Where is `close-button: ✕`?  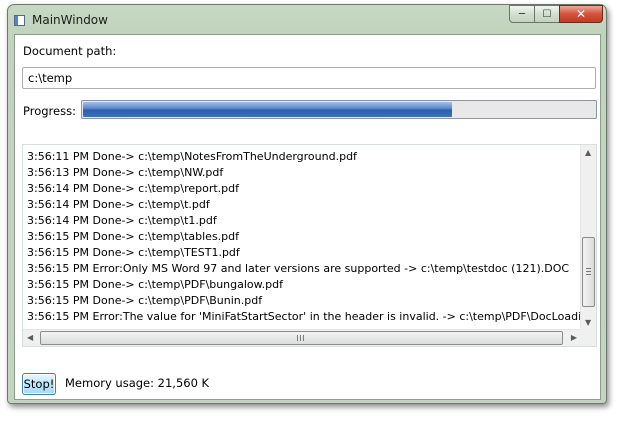 close-button: ✕ is located at coordinates (581, 14).